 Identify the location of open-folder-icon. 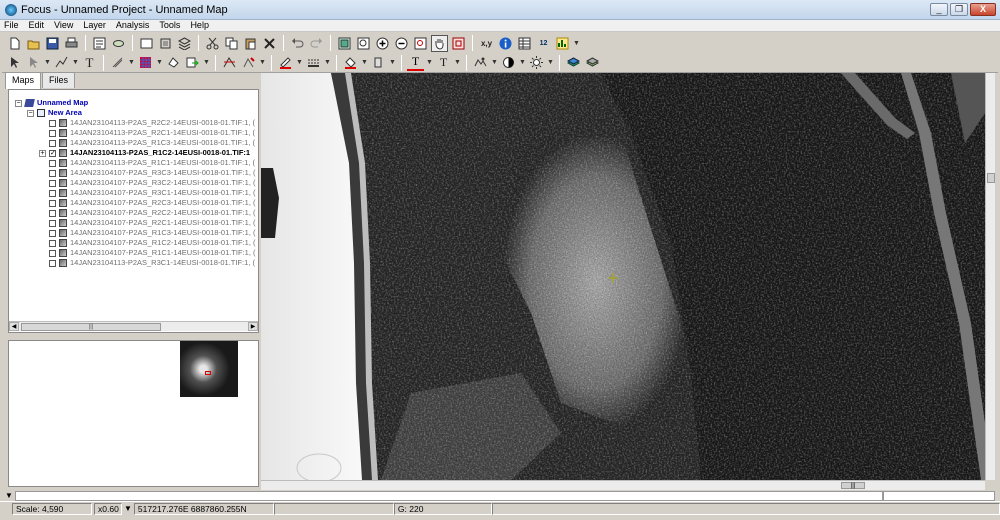
(33, 43).